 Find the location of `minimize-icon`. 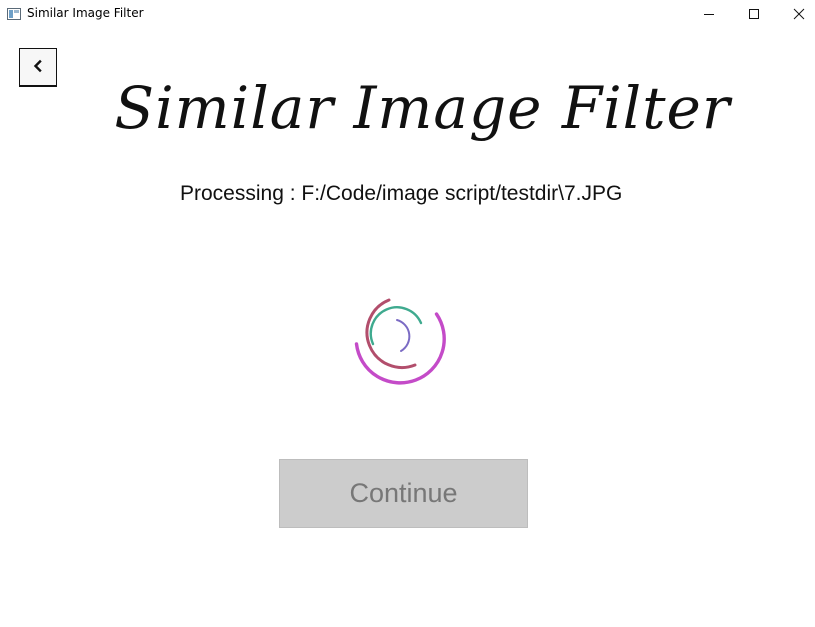

minimize-icon is located at coordinates (709, 14).